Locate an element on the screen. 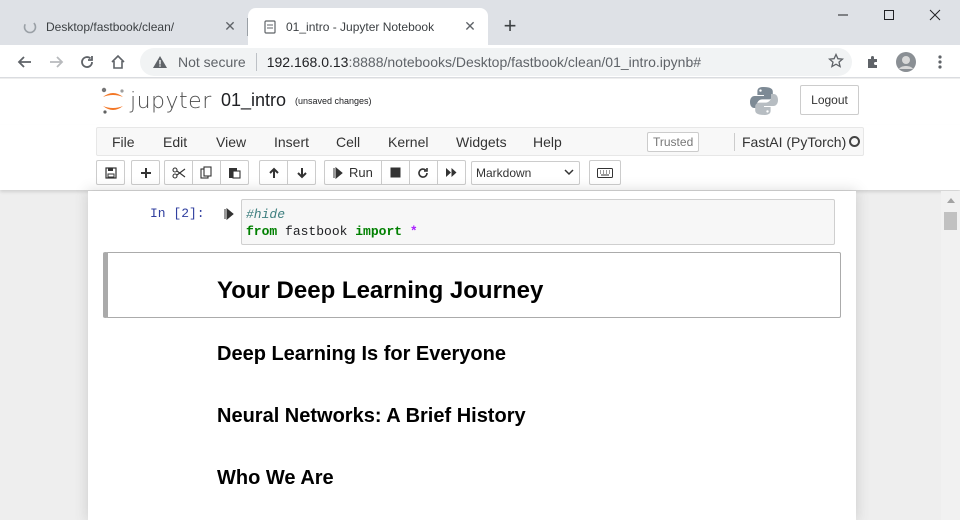 Image resolution: width=960 pixels, height=520 pixels. python-logo-icon is located at coordinates (764, 101).